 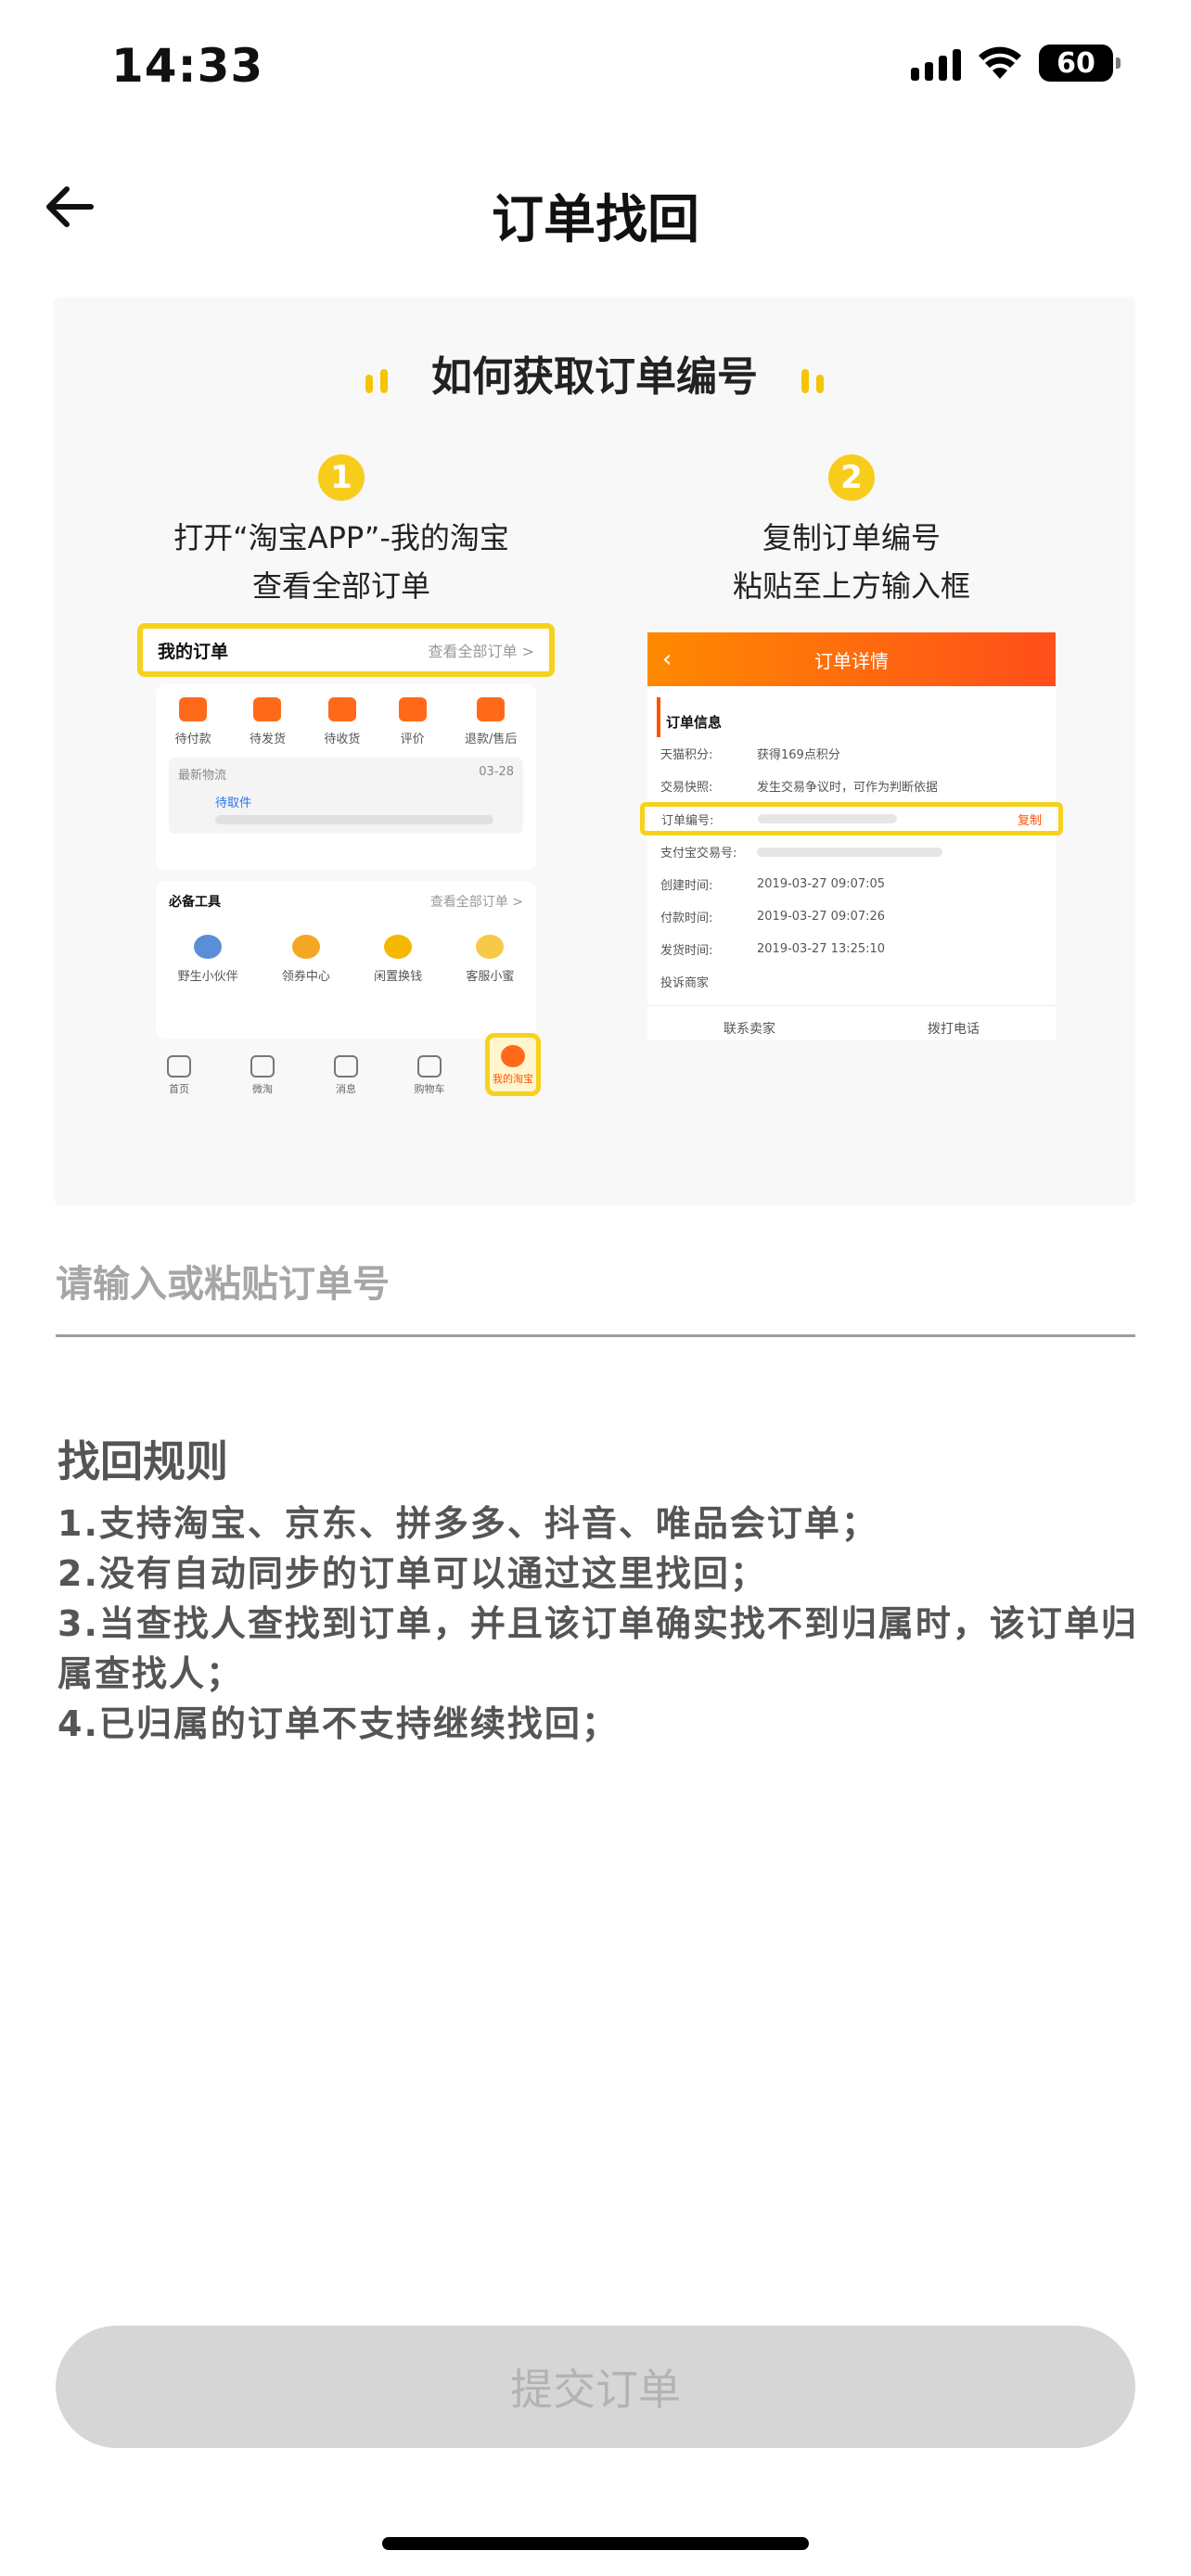 I want to click on wallet-icon, so click(x=193, y=709).